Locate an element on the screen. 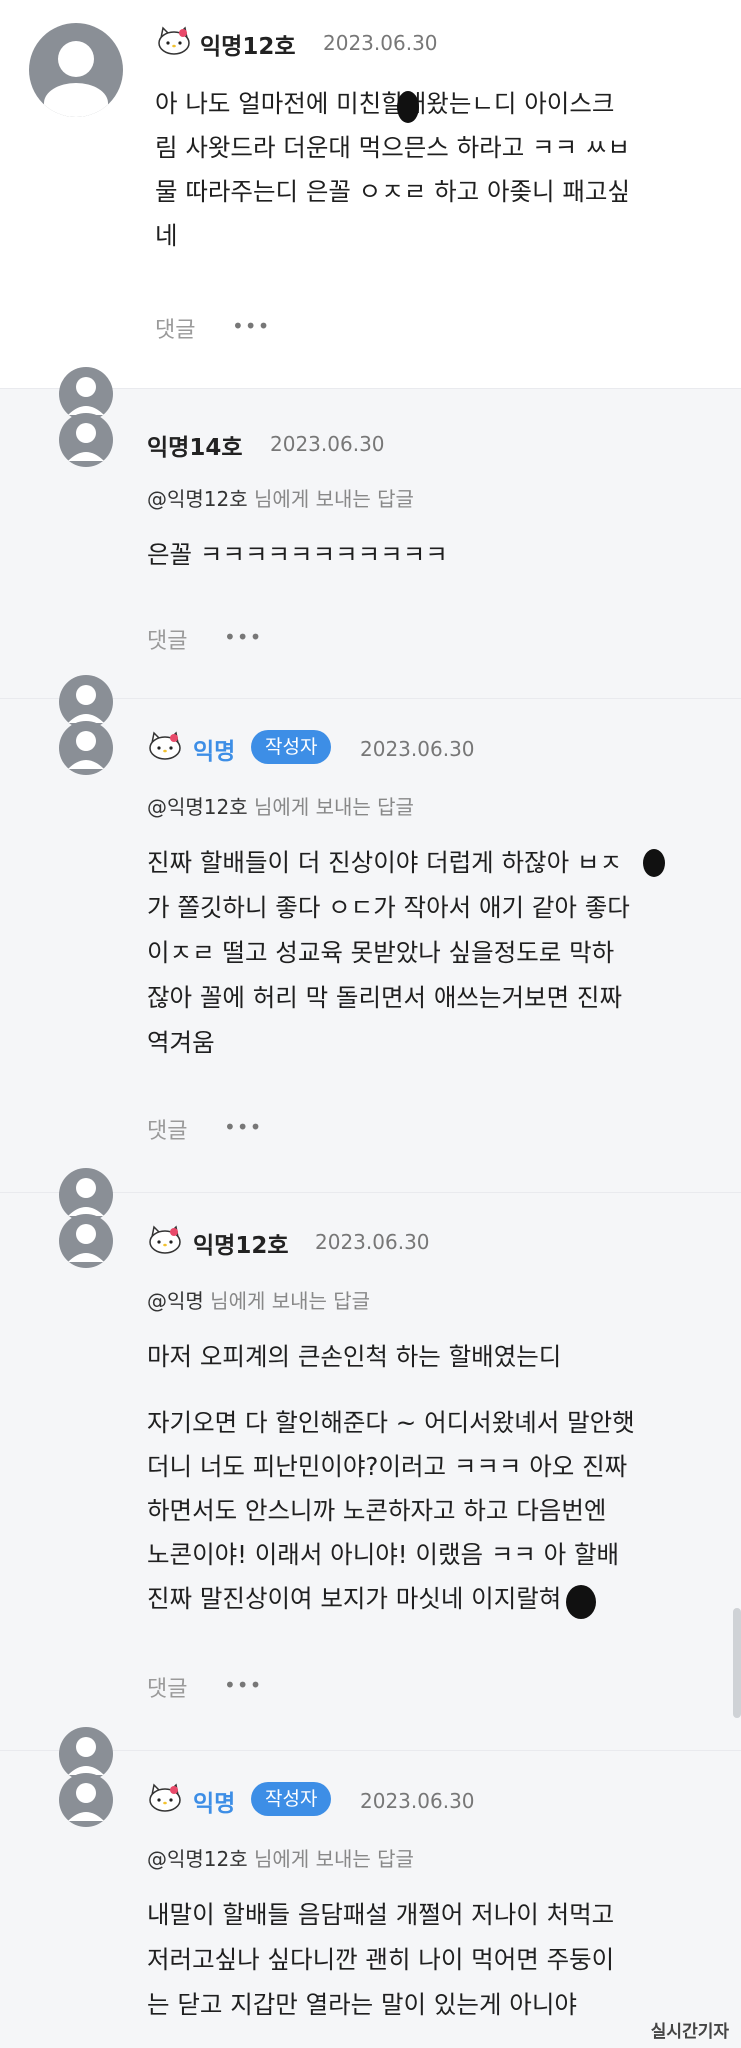 The height and width of the screenshot is (2048, 741). watermark: 실시간기자 is located at coordinates (689, 2032).